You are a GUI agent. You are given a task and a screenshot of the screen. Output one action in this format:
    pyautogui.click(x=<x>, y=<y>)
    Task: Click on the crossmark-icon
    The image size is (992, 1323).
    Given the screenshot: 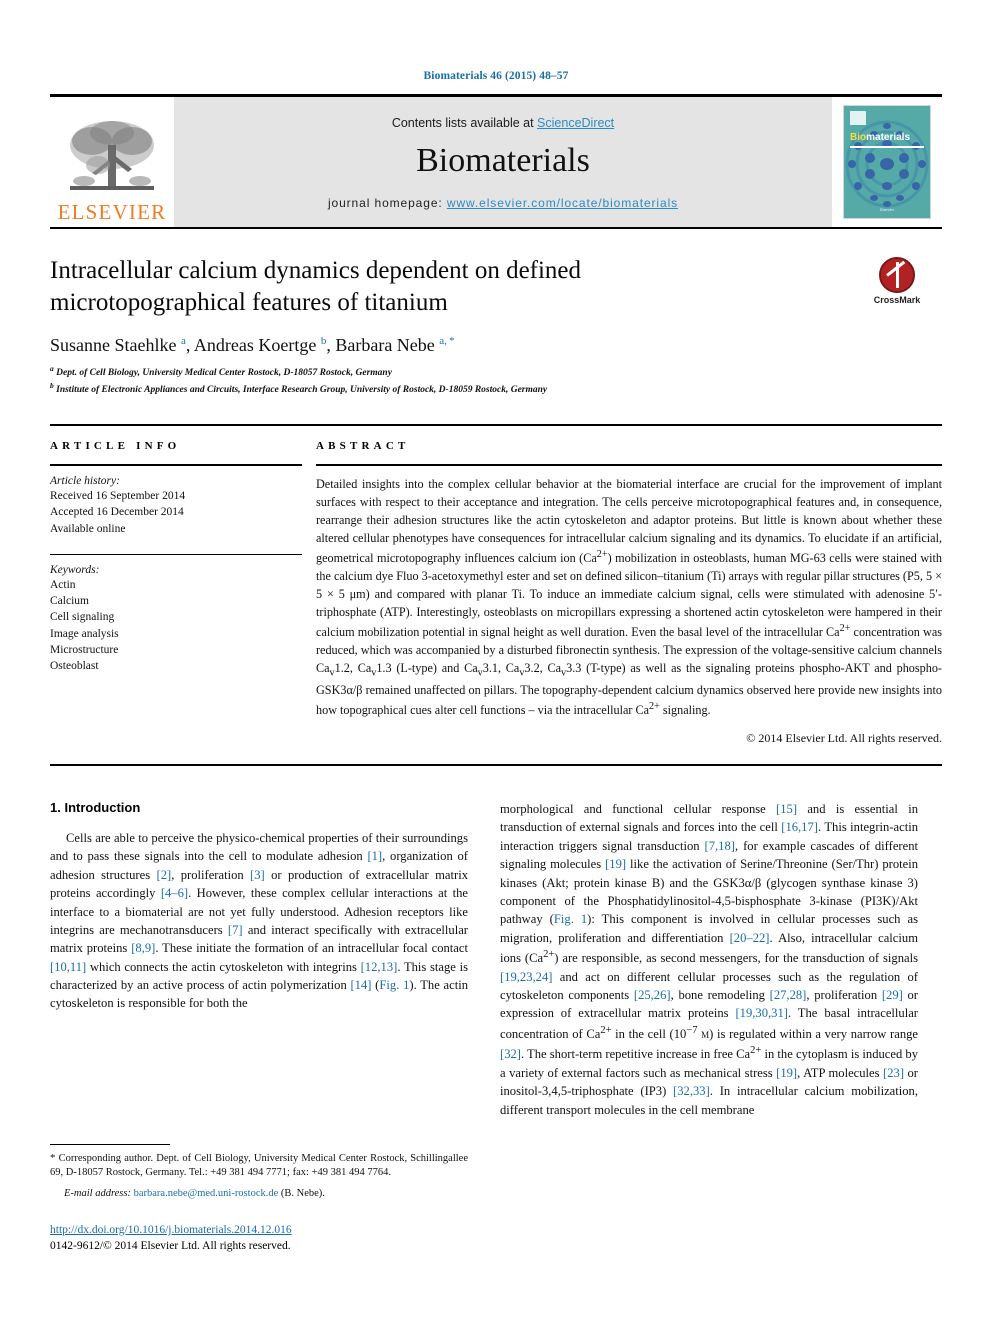 What is the action you would take?
    pyautogui.click(x=897, y=275)
    